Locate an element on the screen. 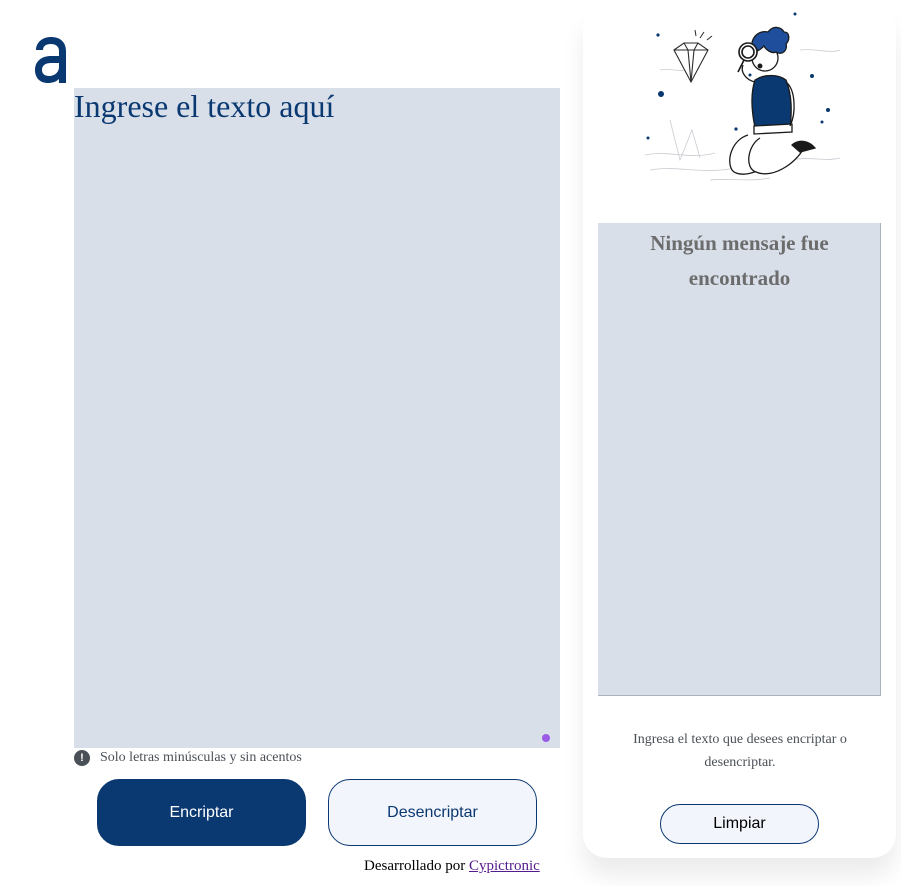 Image resolution: width=901 pixels, height=886 pixels. result-text-line1: Ingresa el texto que desees encriptar o is located at coordinates (740, 739).